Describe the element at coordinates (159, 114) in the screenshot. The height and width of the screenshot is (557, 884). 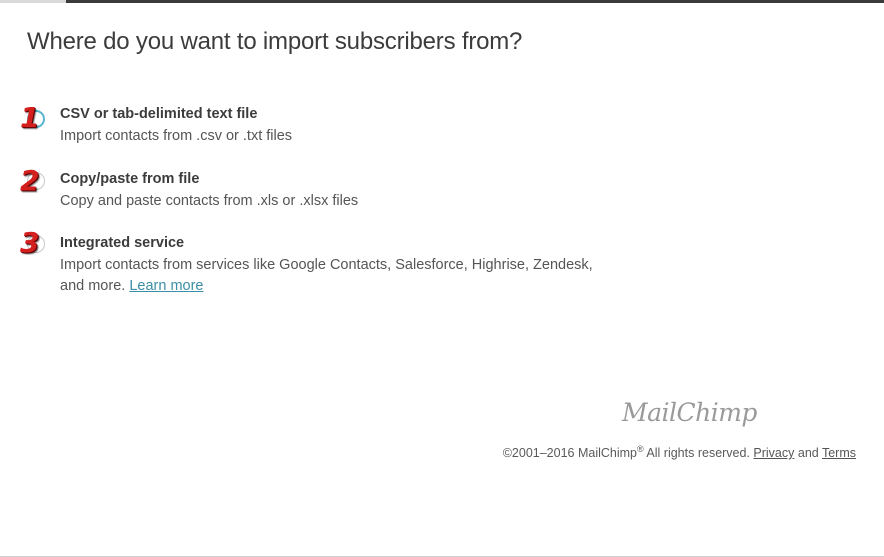
I see `option-title-csv: CSV or tab-delimited text file` at that location.